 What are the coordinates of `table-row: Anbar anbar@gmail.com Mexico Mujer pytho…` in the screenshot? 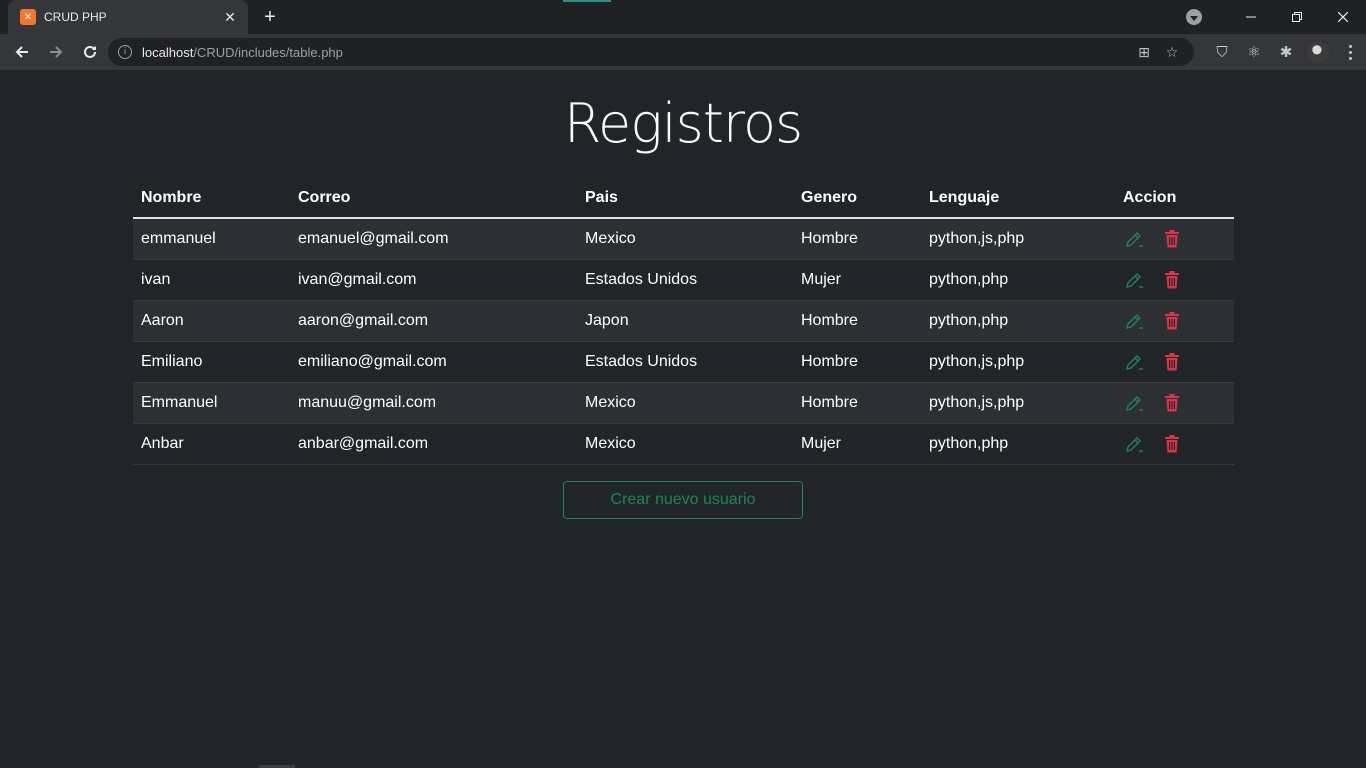 It's located at (683, 443).